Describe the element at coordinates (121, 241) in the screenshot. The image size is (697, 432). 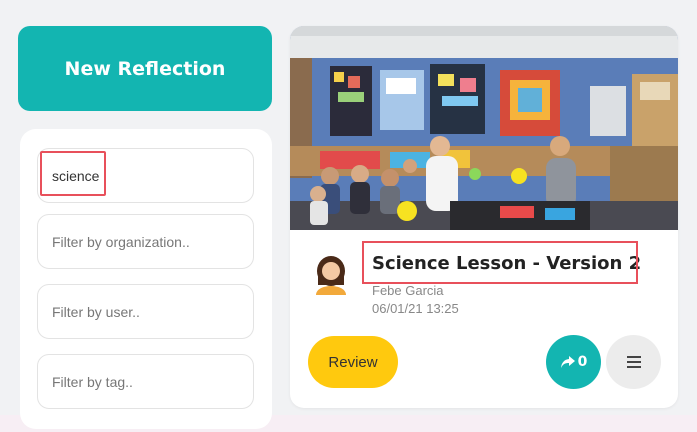
I see `filter-organization-placeholder: Filter by organization..` at that location.